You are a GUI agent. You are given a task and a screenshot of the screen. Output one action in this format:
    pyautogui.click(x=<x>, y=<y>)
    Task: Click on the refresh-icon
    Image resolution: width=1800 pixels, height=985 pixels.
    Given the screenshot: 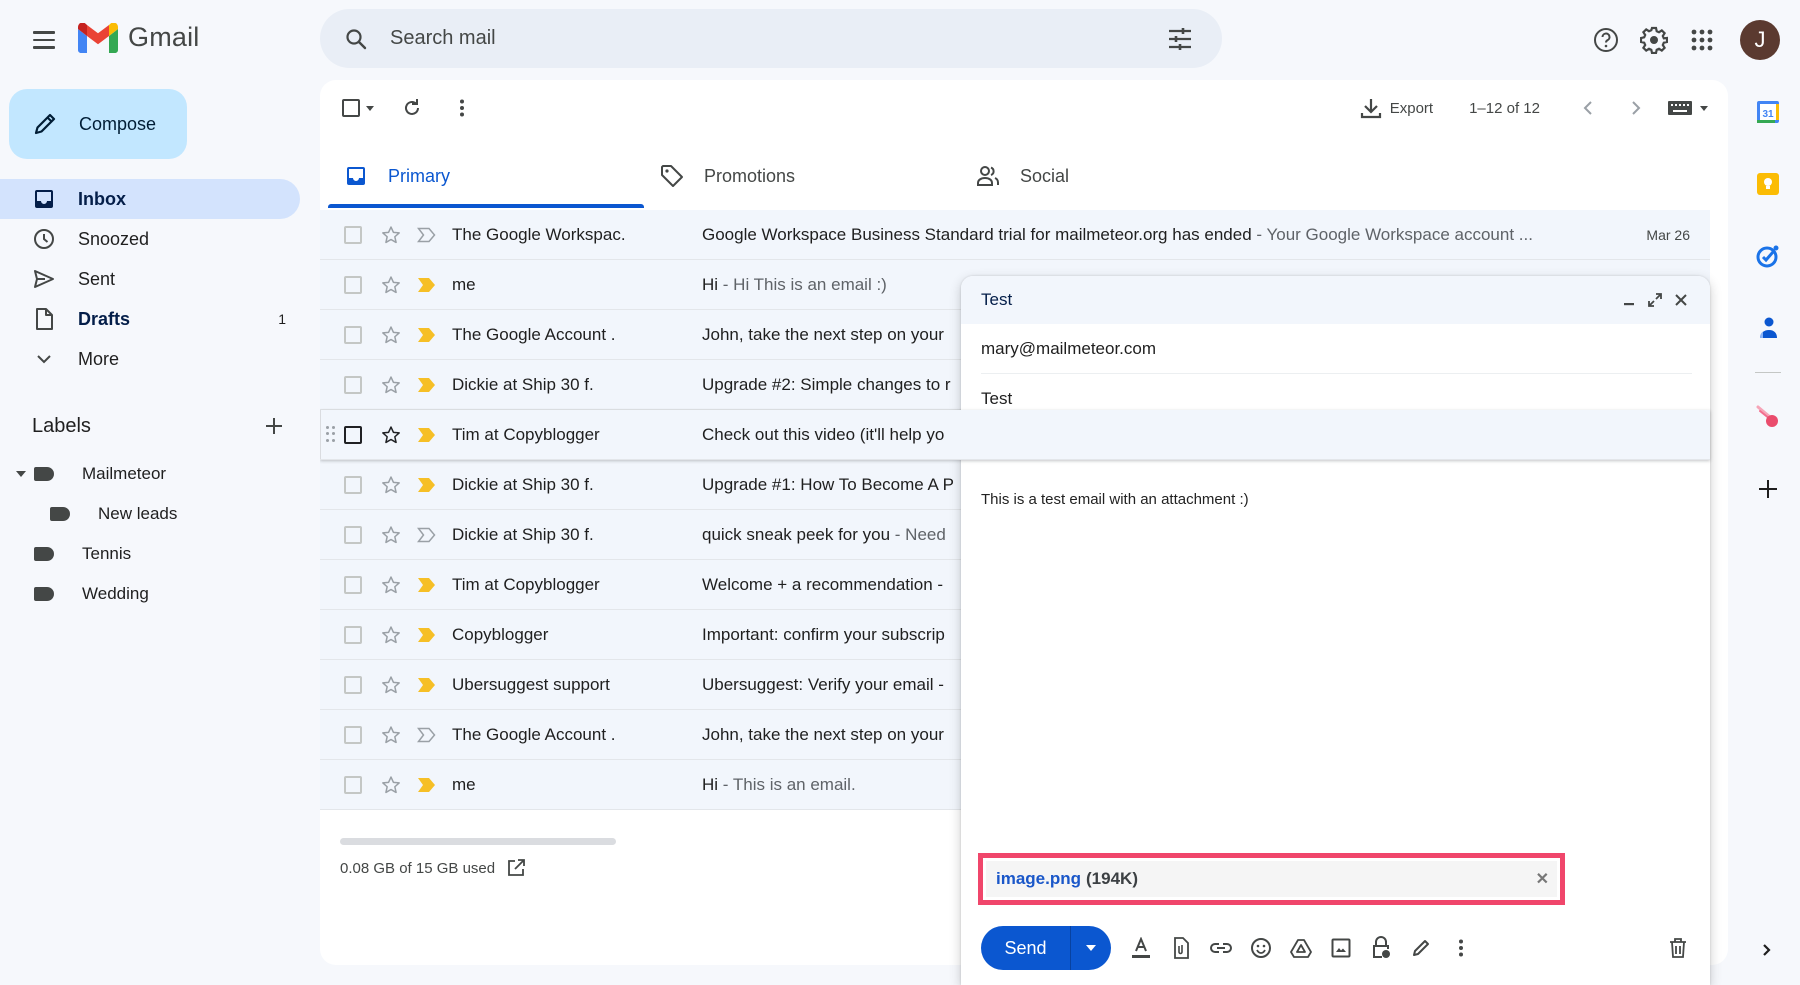 What is the action you would take?
    pyautogui.click(x=412, y=108)
    